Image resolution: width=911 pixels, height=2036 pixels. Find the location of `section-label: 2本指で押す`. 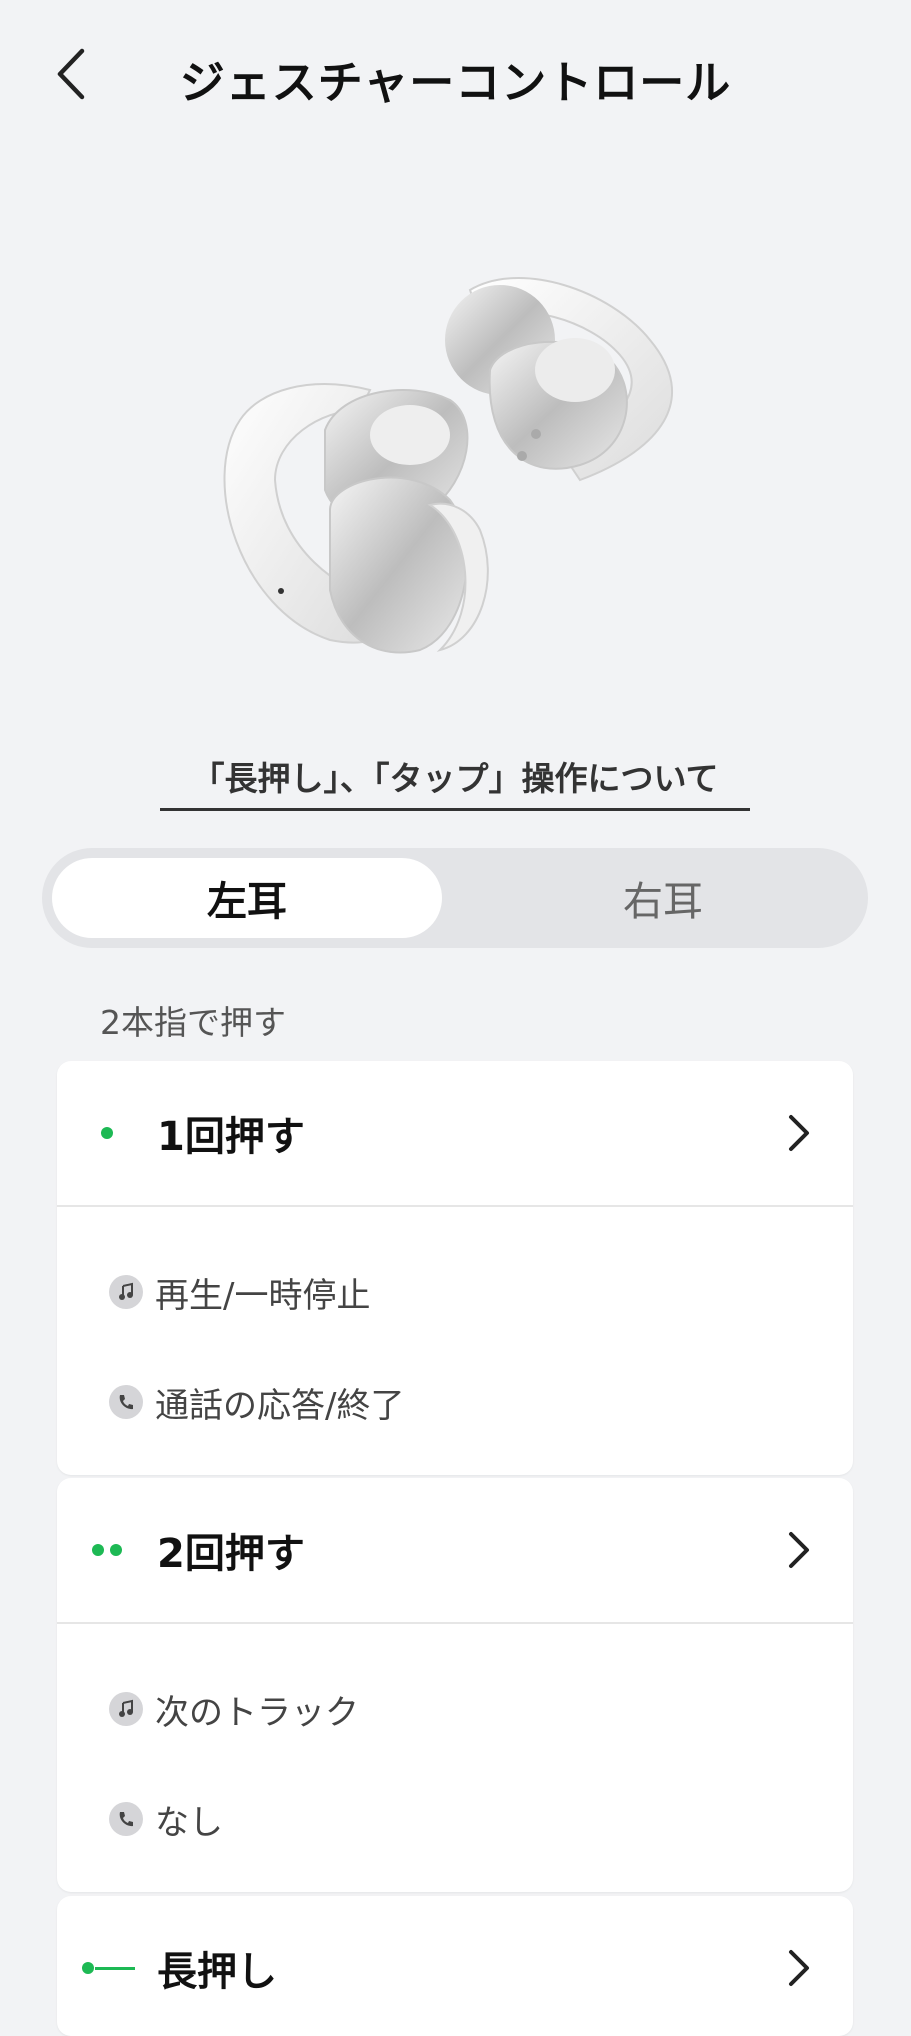

section-label: 2本指で押す is located at coordinates (193, 1022).